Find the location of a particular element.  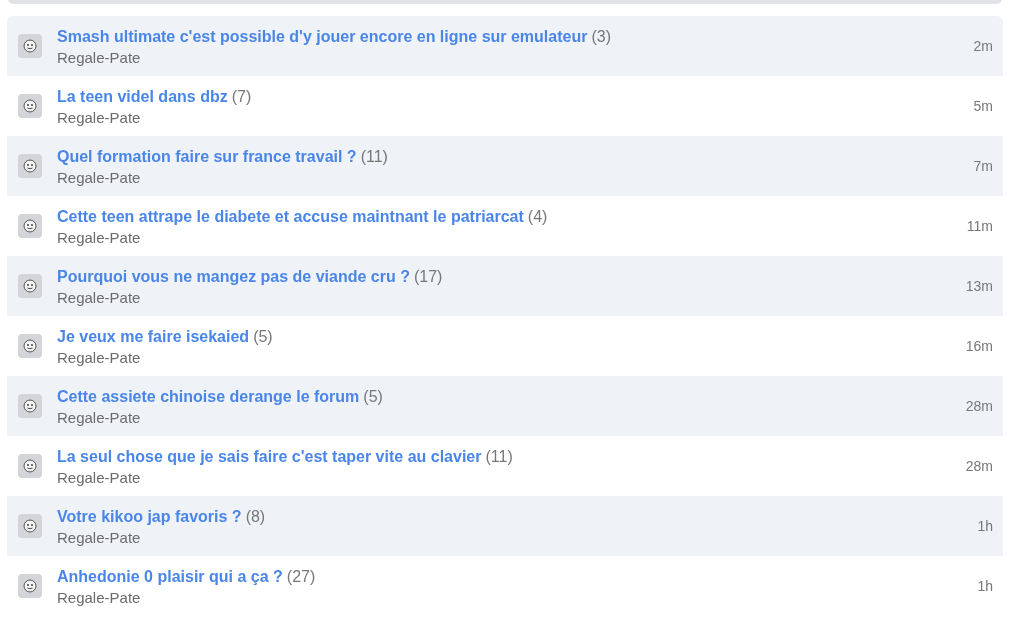

time-ago: 16m is located at coordinates (979, 346).